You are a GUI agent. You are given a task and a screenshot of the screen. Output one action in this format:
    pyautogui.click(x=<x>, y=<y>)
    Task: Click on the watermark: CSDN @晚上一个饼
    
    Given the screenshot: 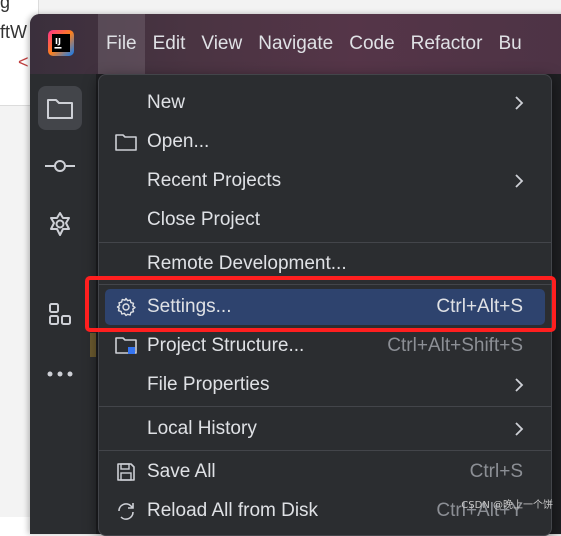 What is the action you would take?
    pyautogui.click(x=507, y=503)
    